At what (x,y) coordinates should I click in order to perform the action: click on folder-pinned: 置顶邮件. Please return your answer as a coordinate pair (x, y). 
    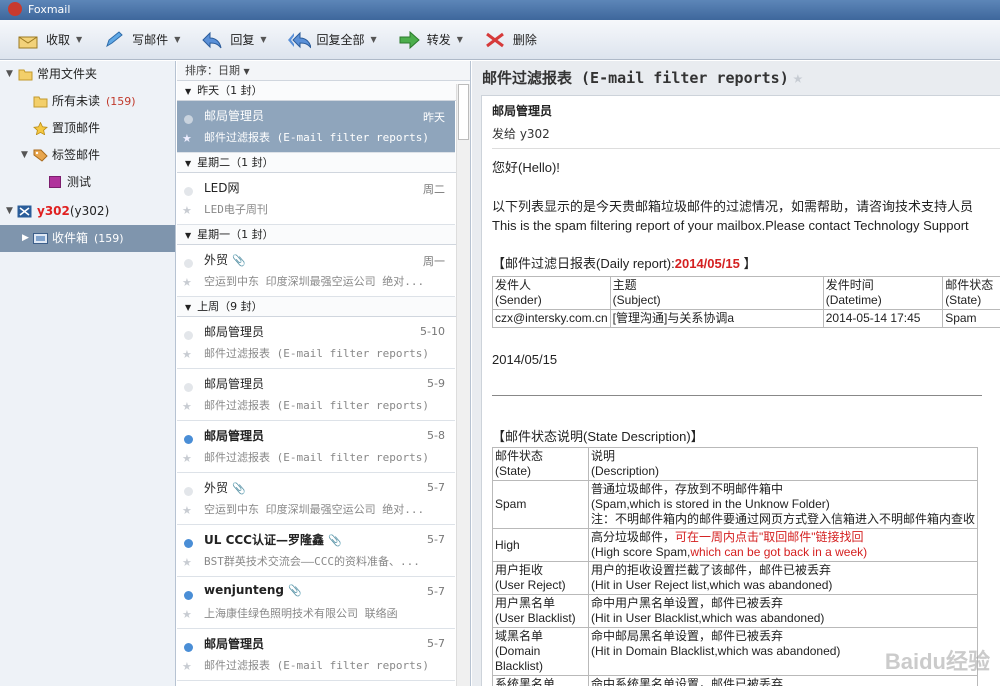
    Looking at the image, I should click on (87, 128).